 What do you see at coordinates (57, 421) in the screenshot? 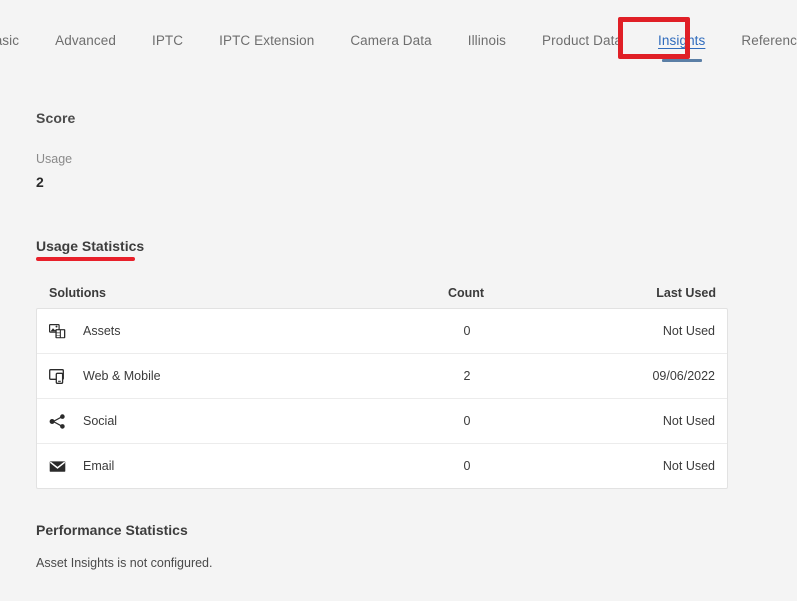
I see `social-share-icon` at bounding box center [57, 421].